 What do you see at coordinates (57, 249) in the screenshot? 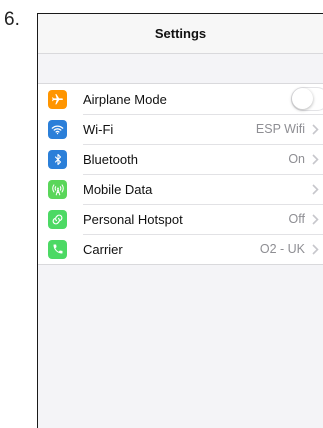
I see `phone-icon` at bounding box center [57, 249].